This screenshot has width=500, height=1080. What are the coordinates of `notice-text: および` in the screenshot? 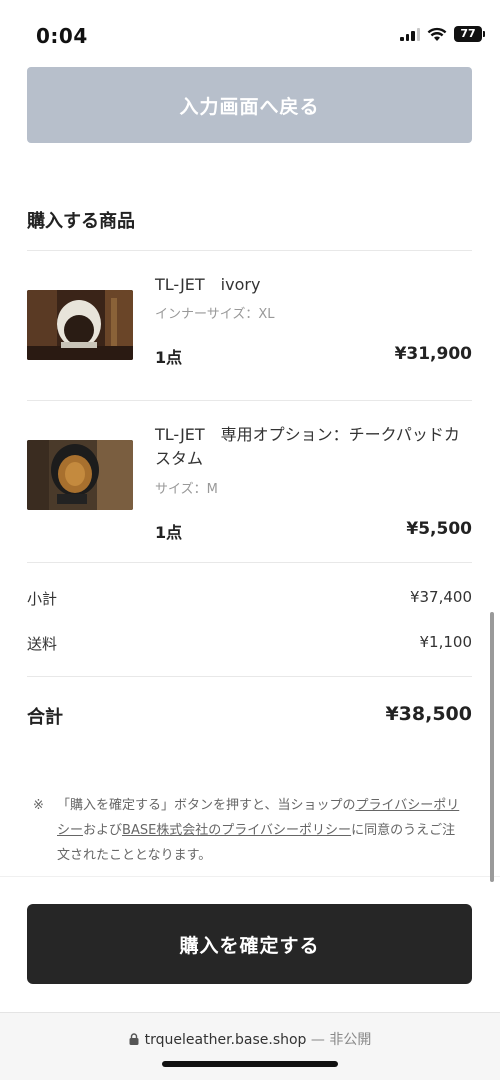 It's located at (103, 830).